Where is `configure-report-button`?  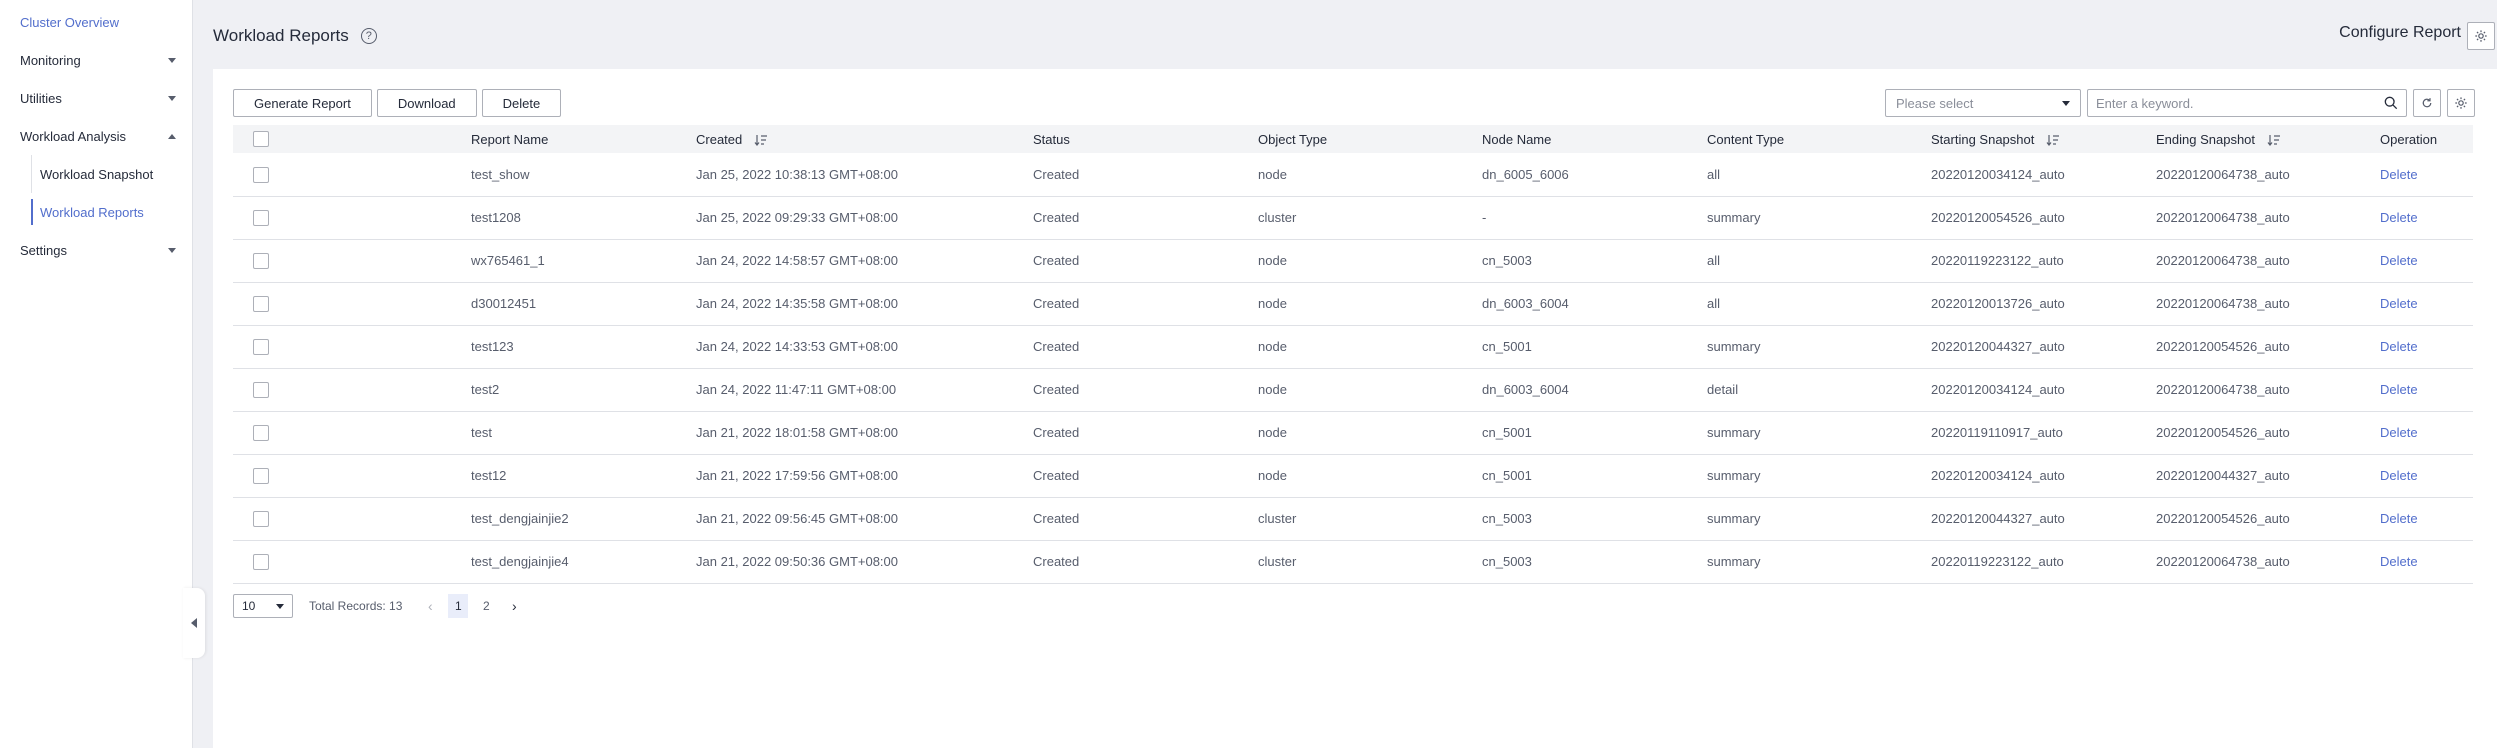 configure-report-button is located at coordinates (2481, 36).